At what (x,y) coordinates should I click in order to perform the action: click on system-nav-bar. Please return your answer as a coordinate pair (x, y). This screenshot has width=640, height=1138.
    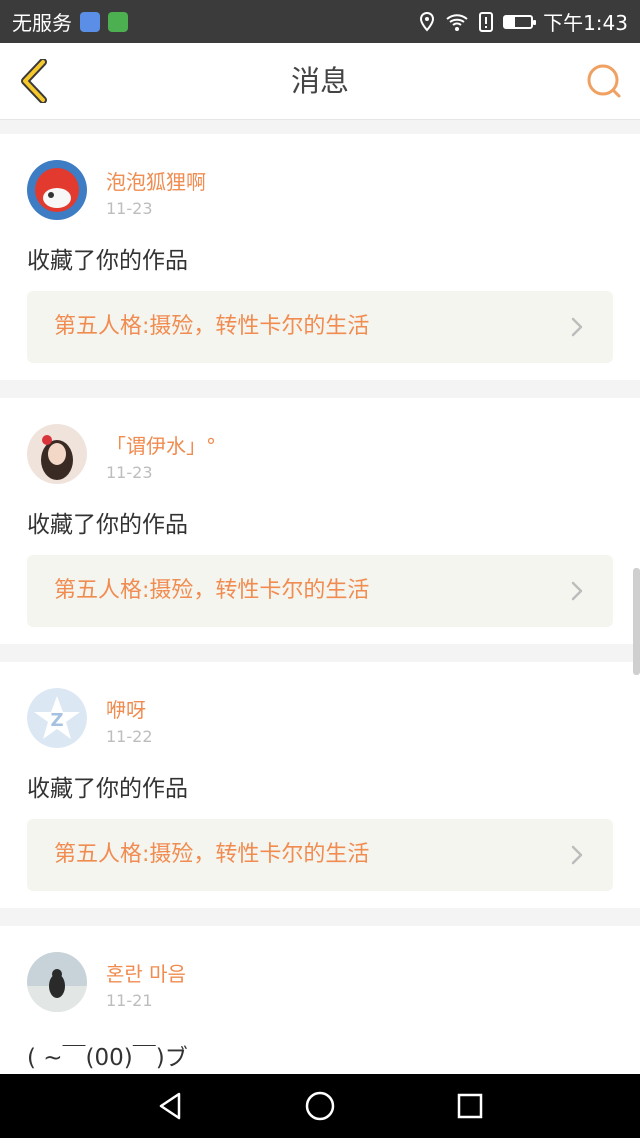
    Looking at the image, I should click on (320, 1106).